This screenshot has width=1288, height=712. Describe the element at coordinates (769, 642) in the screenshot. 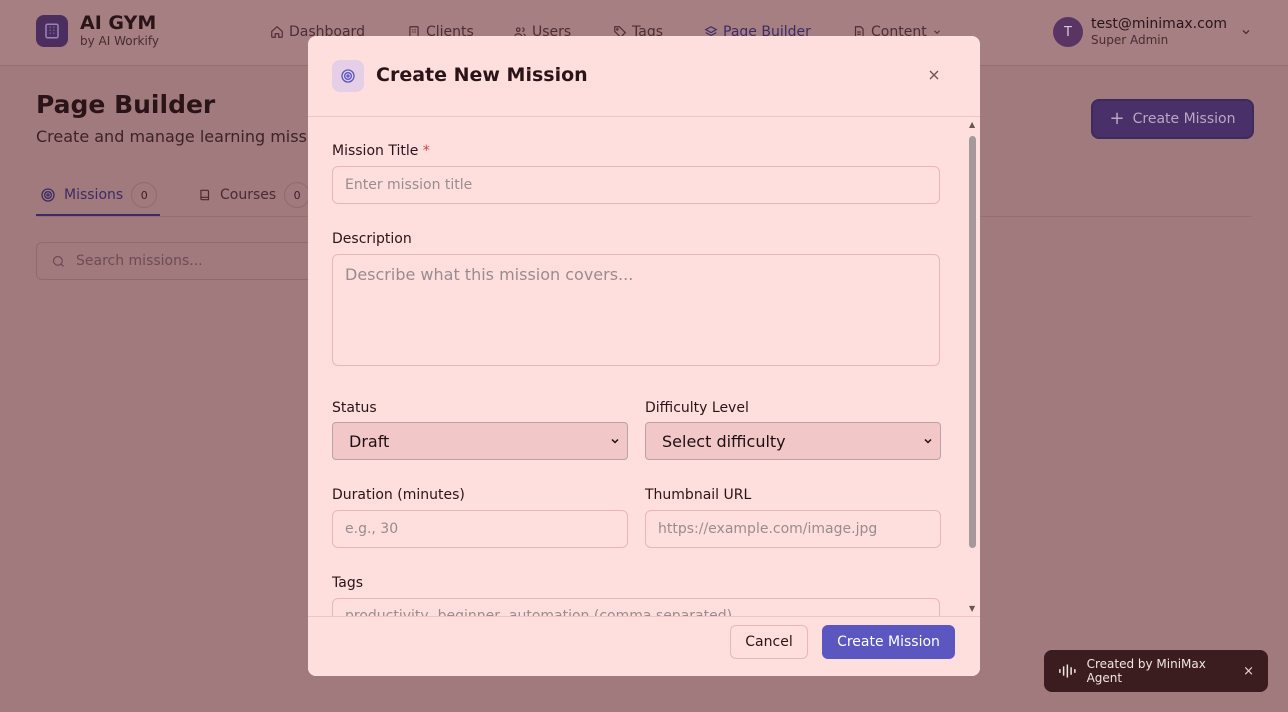

I see `cancel-button: Cancel` at that location.